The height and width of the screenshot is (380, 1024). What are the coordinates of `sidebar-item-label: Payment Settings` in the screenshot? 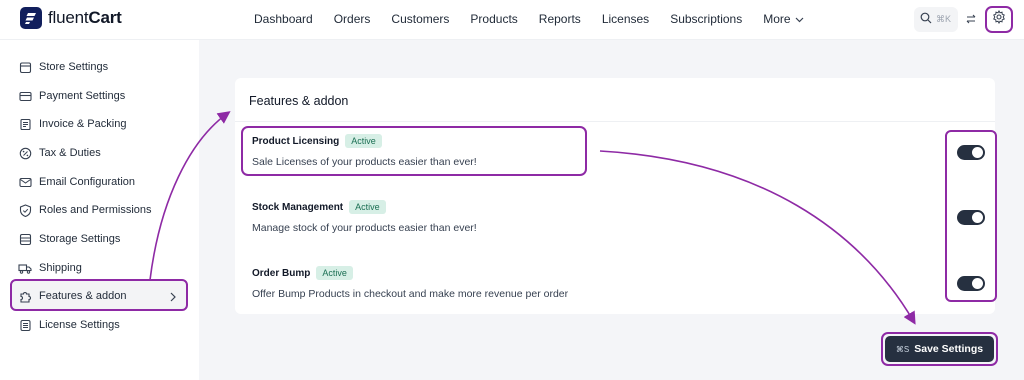 It's located at (82, 96).